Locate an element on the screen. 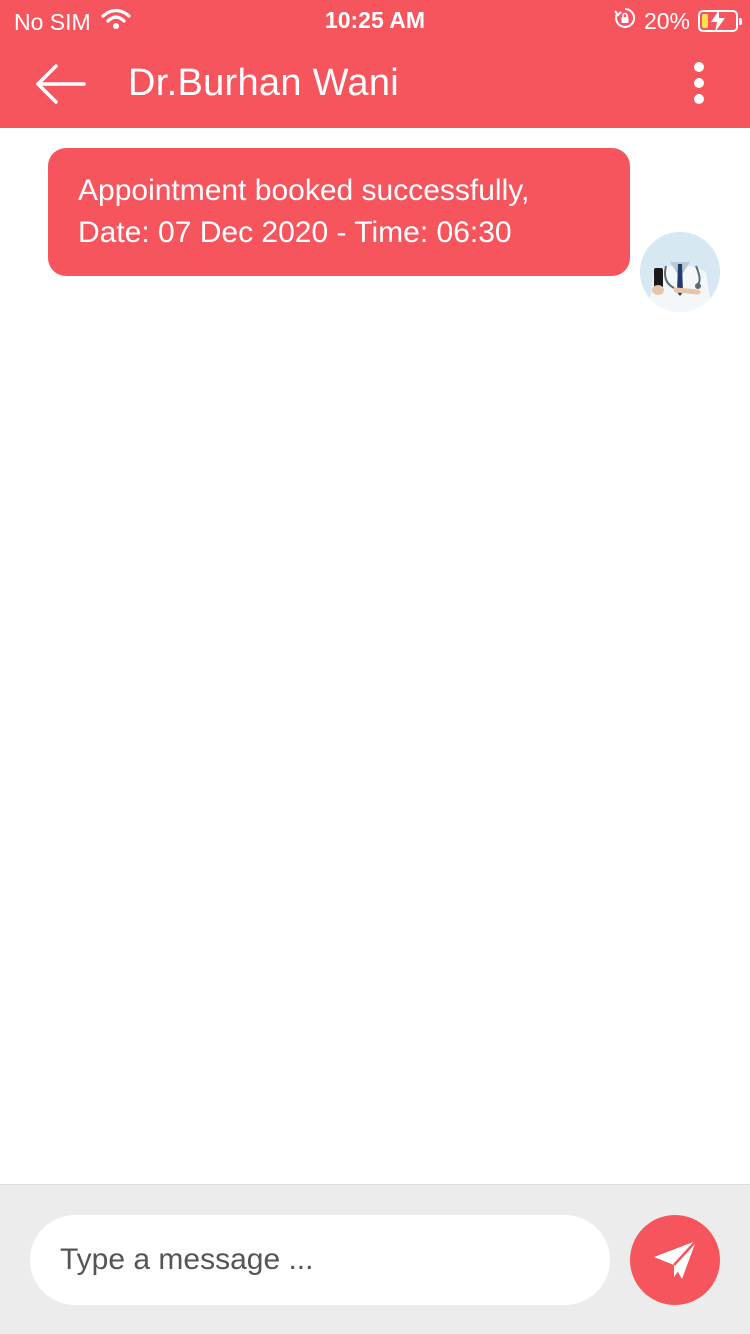  message-line-2: Date: 07 Dec 2020 - Time: 06:30 is located at coordinates (295, 232).